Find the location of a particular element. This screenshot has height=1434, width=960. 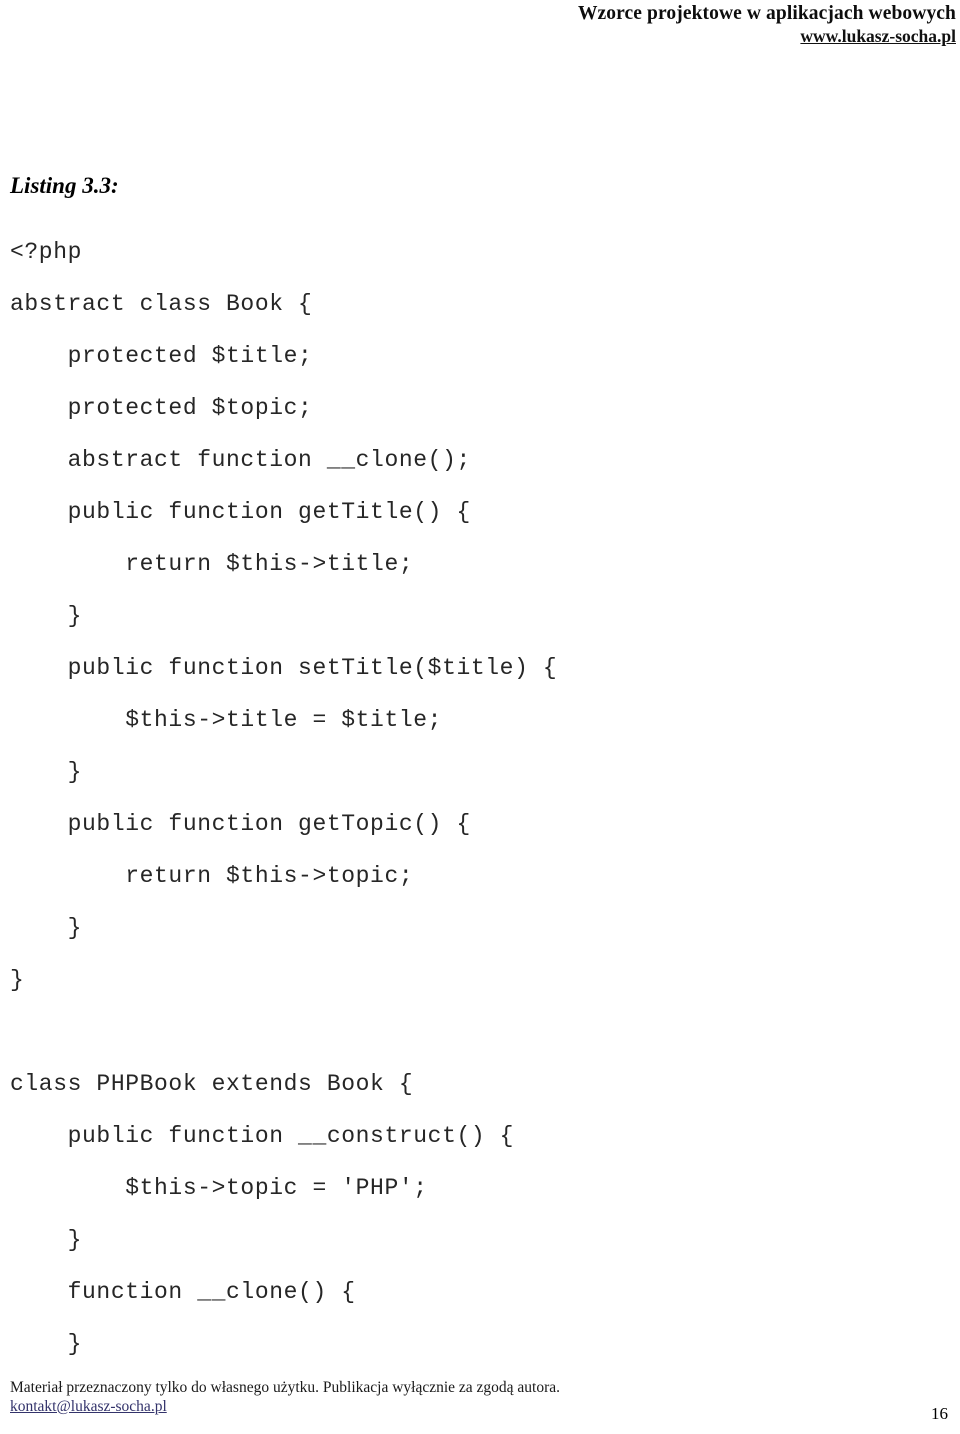

code-line: public function getTopic() { is located at coordinates (240, 824).